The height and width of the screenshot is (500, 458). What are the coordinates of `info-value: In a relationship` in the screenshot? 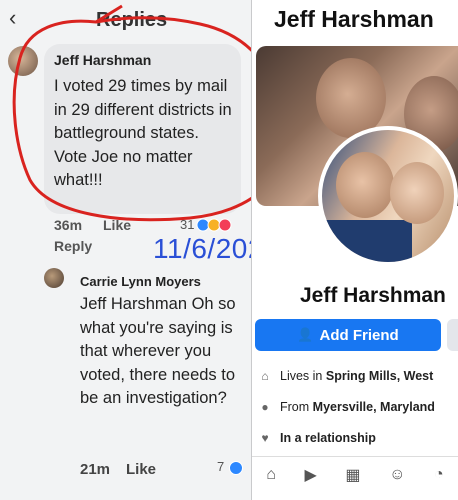 It's located at (328, 438).